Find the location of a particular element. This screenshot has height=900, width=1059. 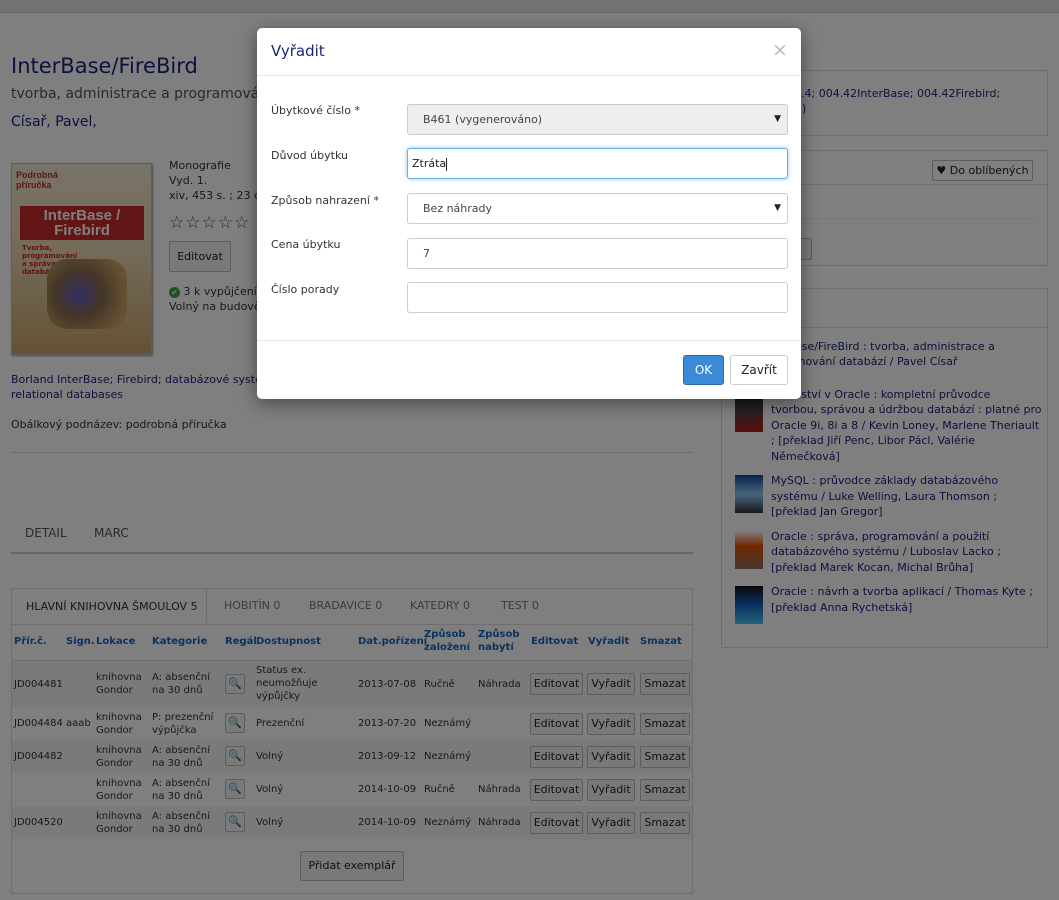

select-value: B461 (vygenerováno) is located at coordinates (483, 119).